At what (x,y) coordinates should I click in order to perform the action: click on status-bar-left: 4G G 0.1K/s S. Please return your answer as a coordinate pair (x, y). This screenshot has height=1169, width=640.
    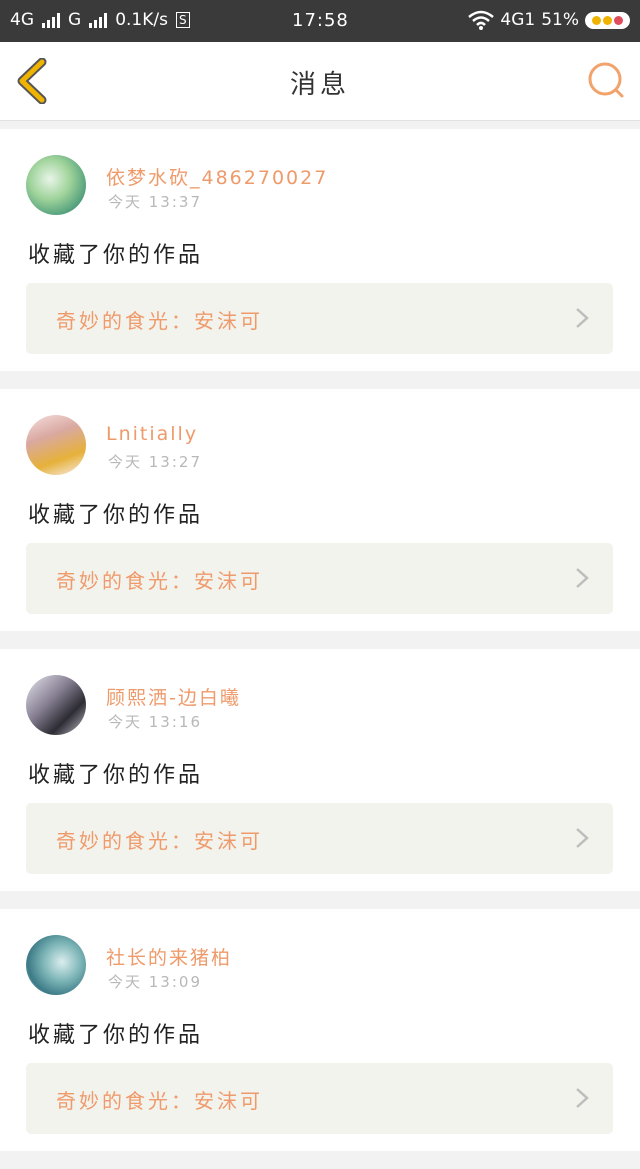
    Looking at the image, I should click on (100, 20).